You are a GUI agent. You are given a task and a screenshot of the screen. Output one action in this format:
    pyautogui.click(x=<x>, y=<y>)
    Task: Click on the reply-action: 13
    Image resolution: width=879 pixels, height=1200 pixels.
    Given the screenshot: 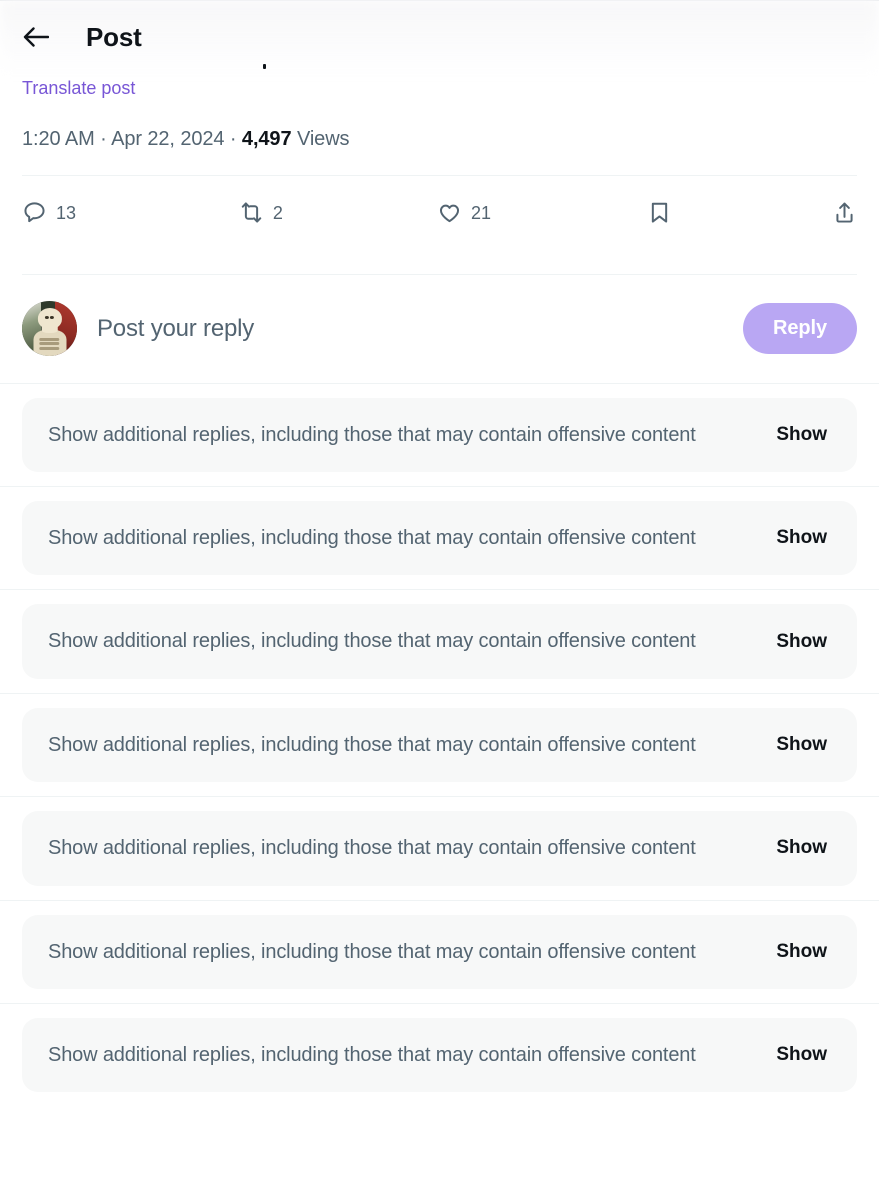 What is the action you would take?
    pyautogui.click(x=49, y=212)
    